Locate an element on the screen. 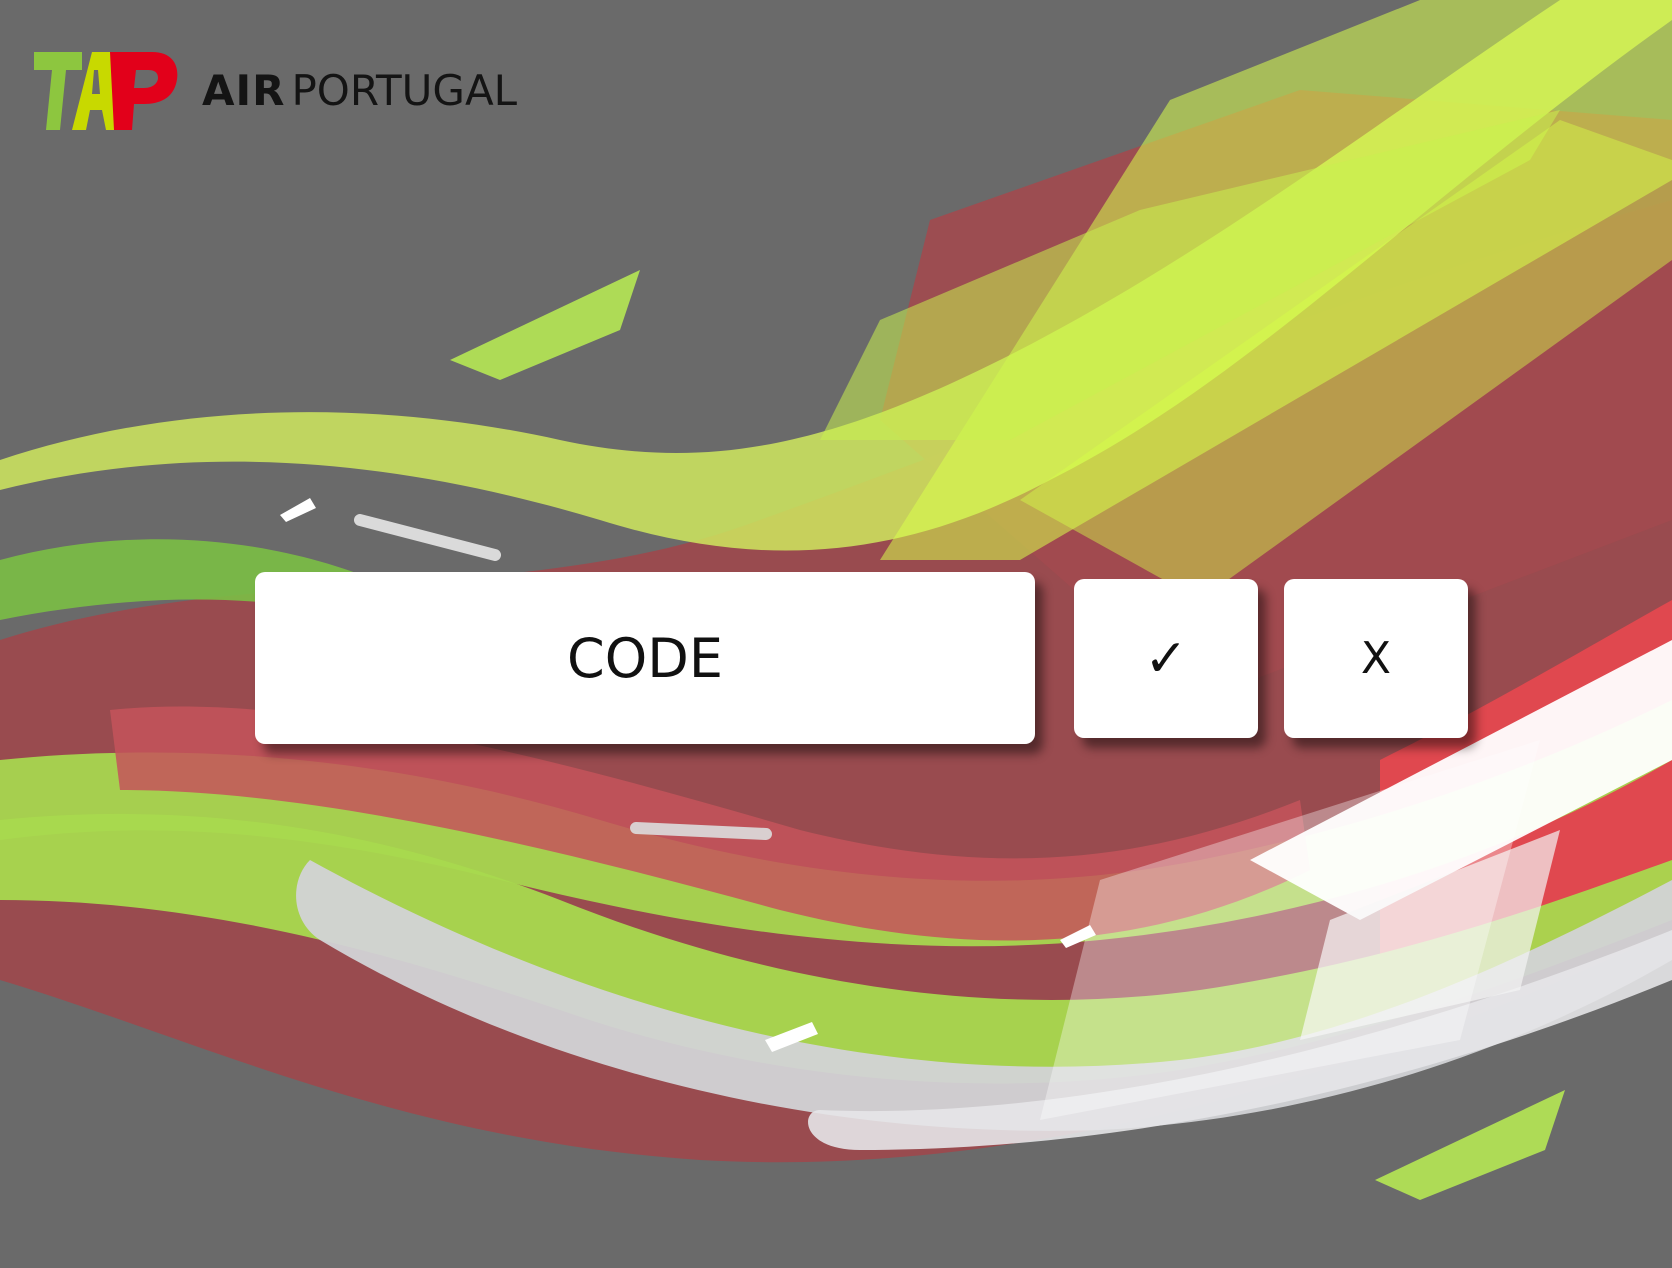 The image size is (1672, 1268). close-icon: X is located at coordinates (1376, 658).